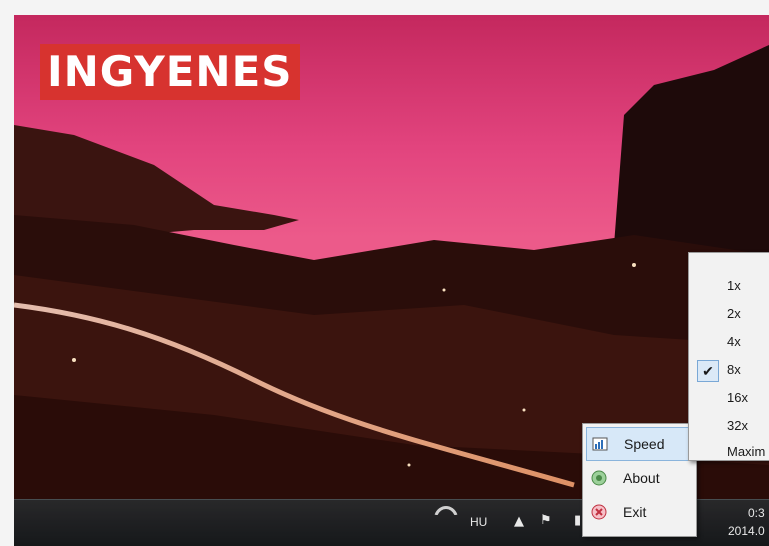 This screenshot has width=769, height=546. I want to click on speed-option-16x: 16x, so click(729, 398).